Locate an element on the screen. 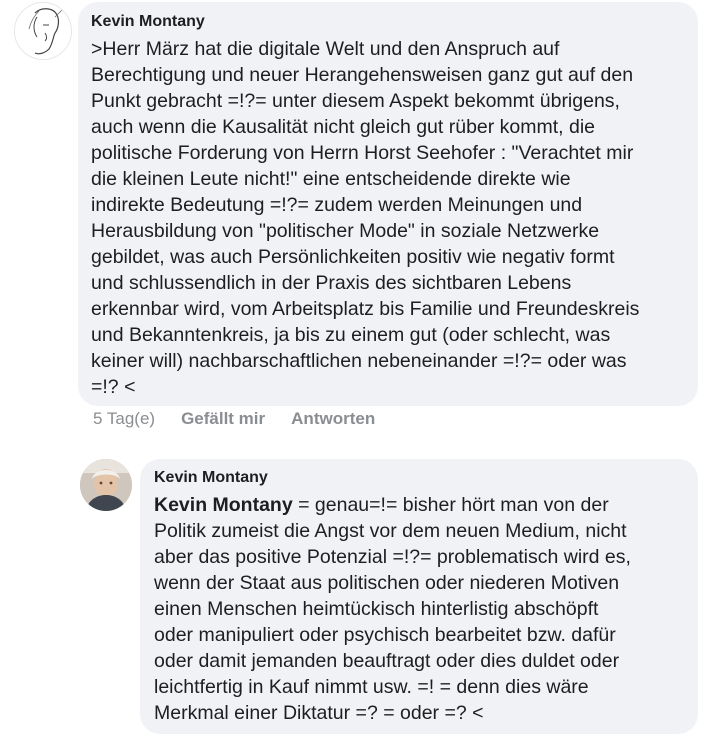  reply-mention-link: Kevin Montany is located at coordinates (223, 505).